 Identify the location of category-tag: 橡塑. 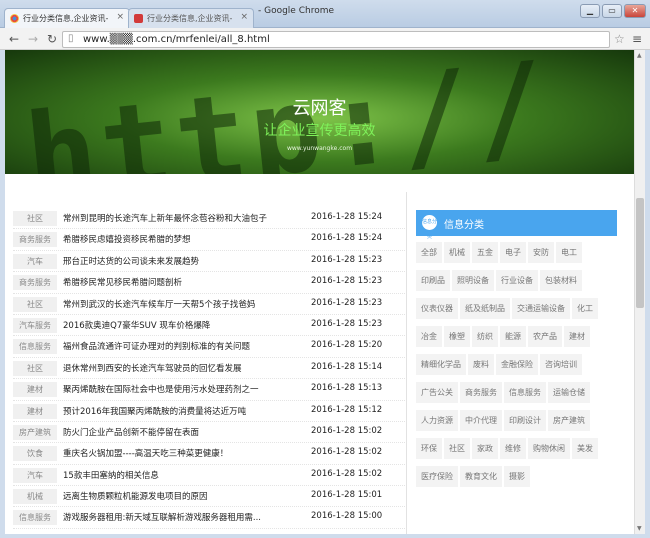
(457, 336).